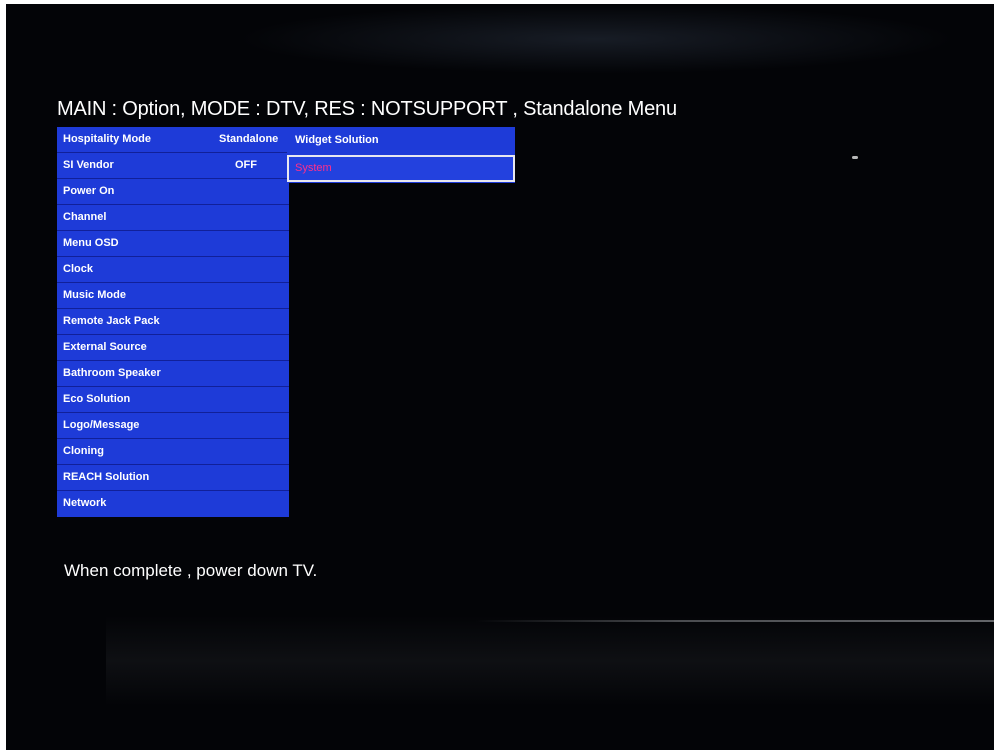 This screenshot has width=997, height=753. Describe the element at coordinates (105, 347) in the screenshot. I see `menu-item-label: External Source` at that location.